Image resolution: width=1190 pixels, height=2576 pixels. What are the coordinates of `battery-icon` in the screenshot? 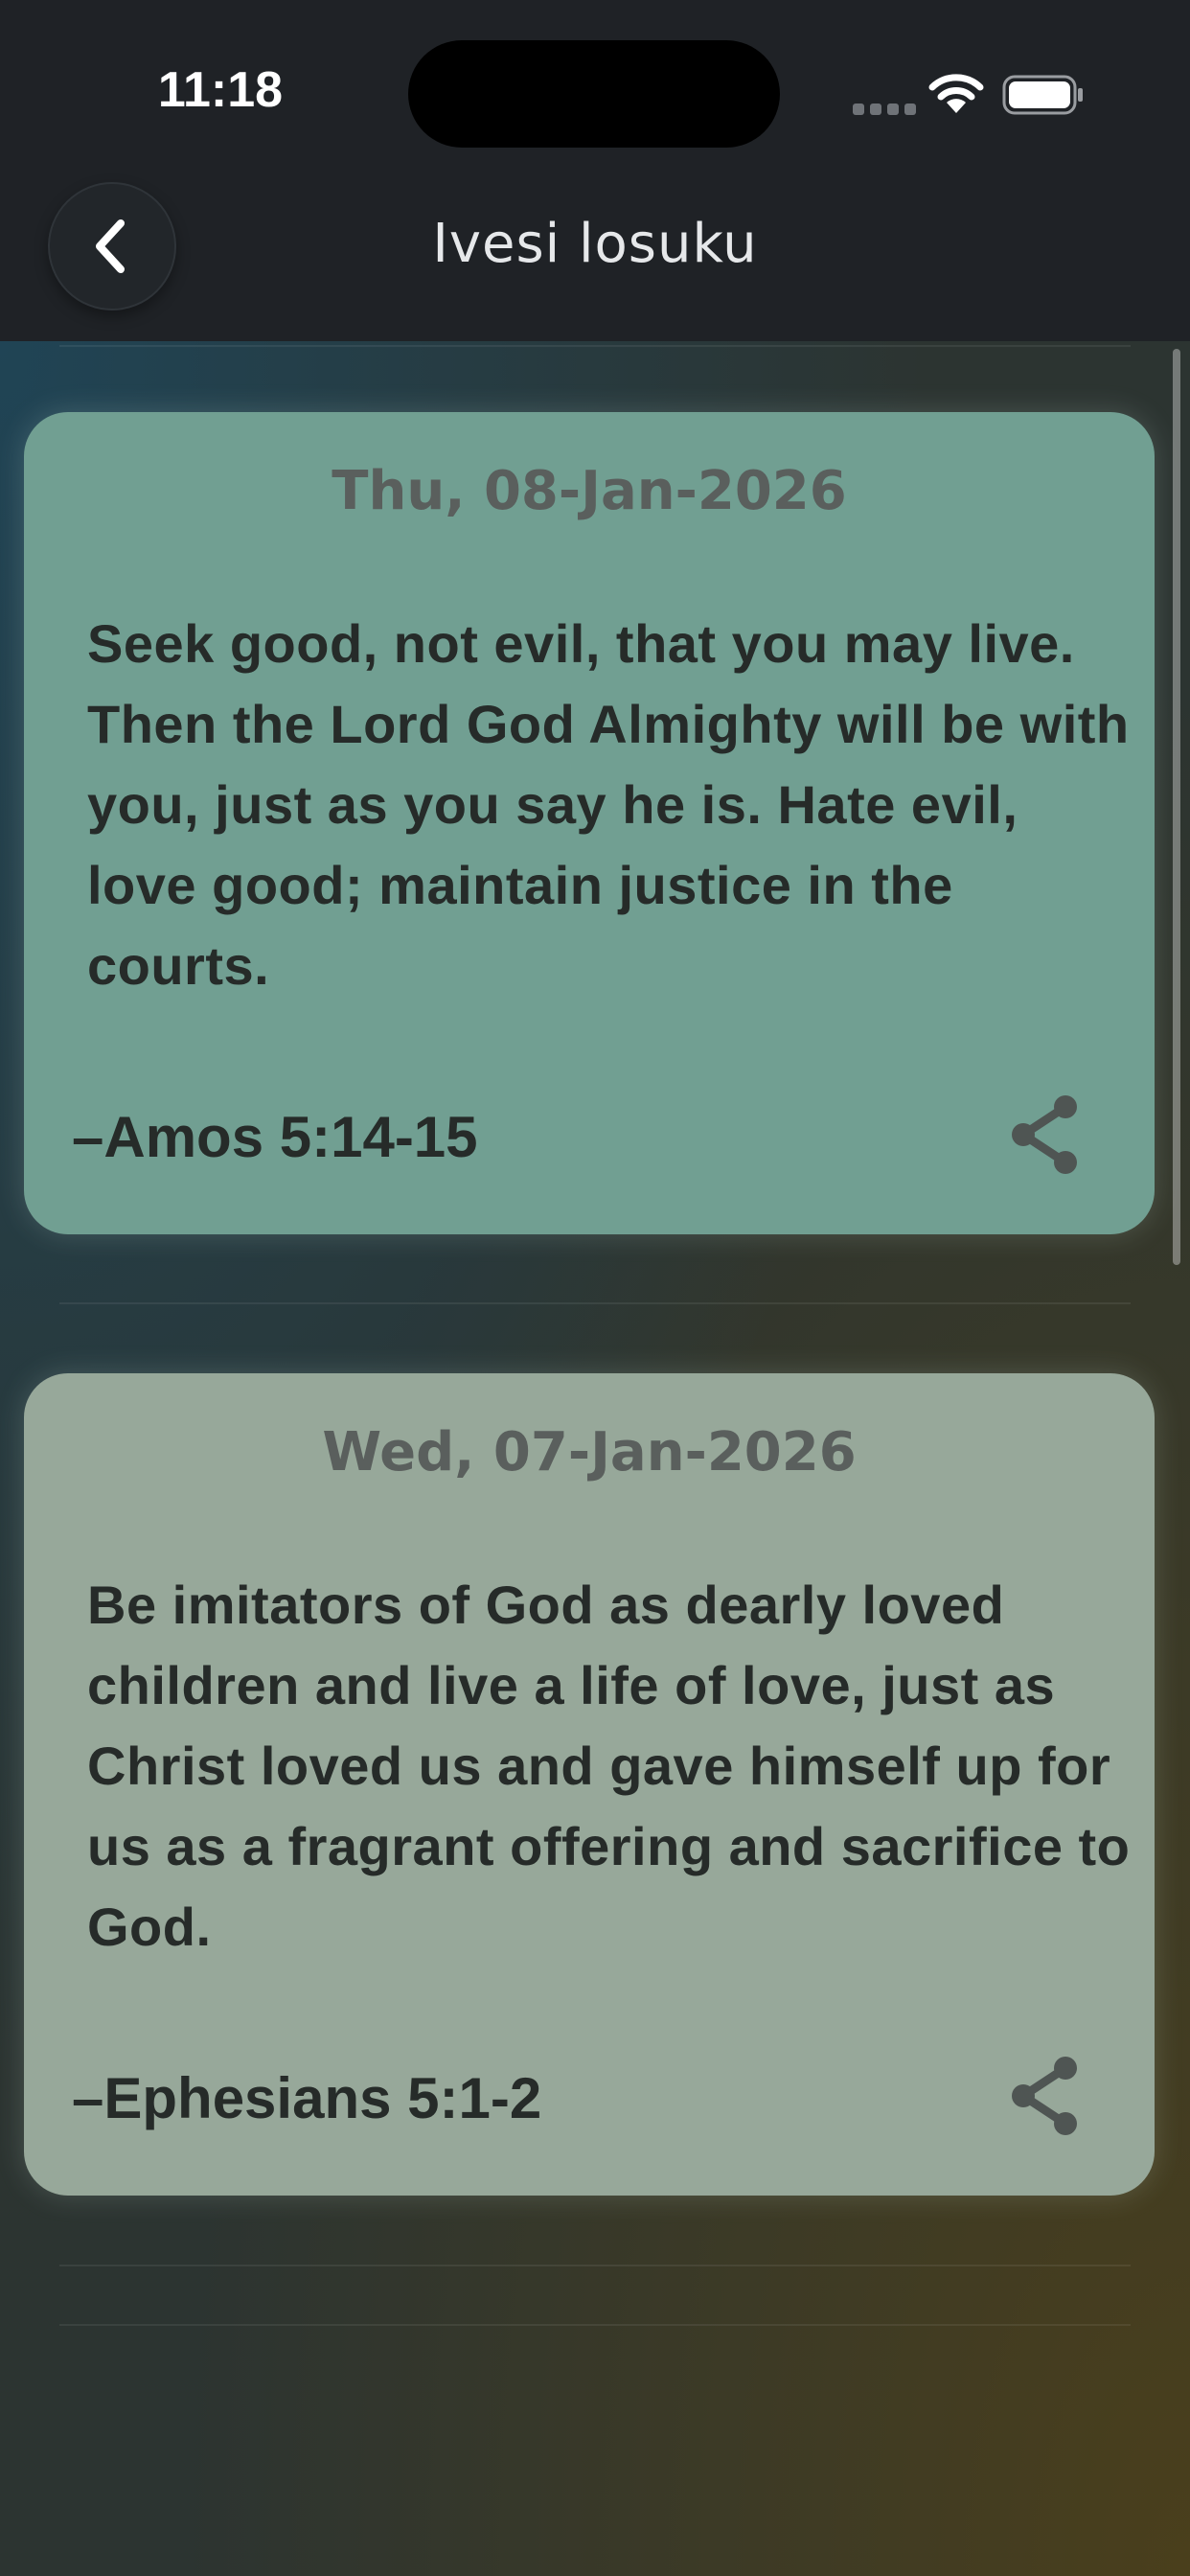 It's located at (1042, 95).